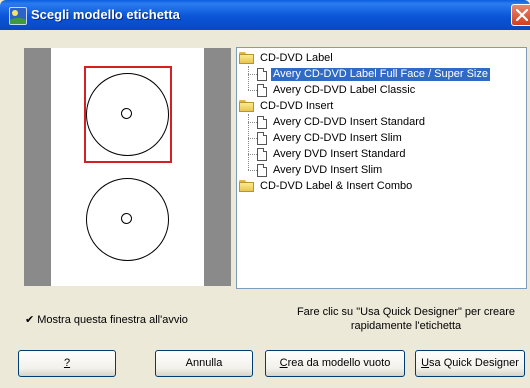  Describe the element at coordinates (320, 170) in the screenshot. I see `tree-item-dvd-insert-slim: Avery DVD Insert Slim` at that location.